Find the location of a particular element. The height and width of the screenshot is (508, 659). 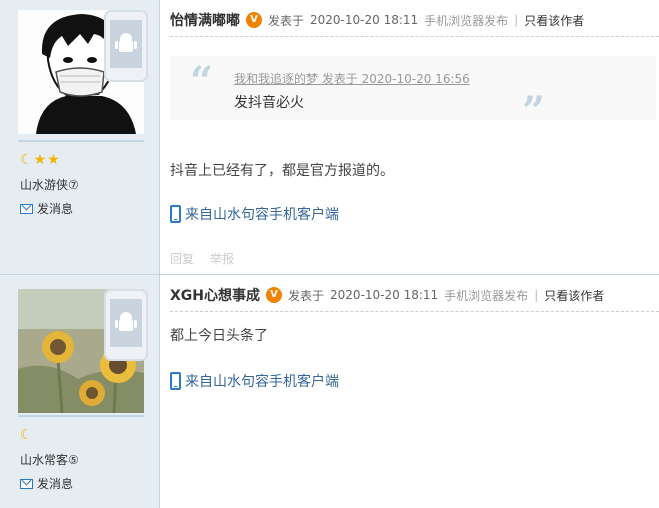

quote-block: “ ” 我和我追逐的梦 发表于 2020-10-20 16:56 发抖音必火 is located at coordinates (413, 94).